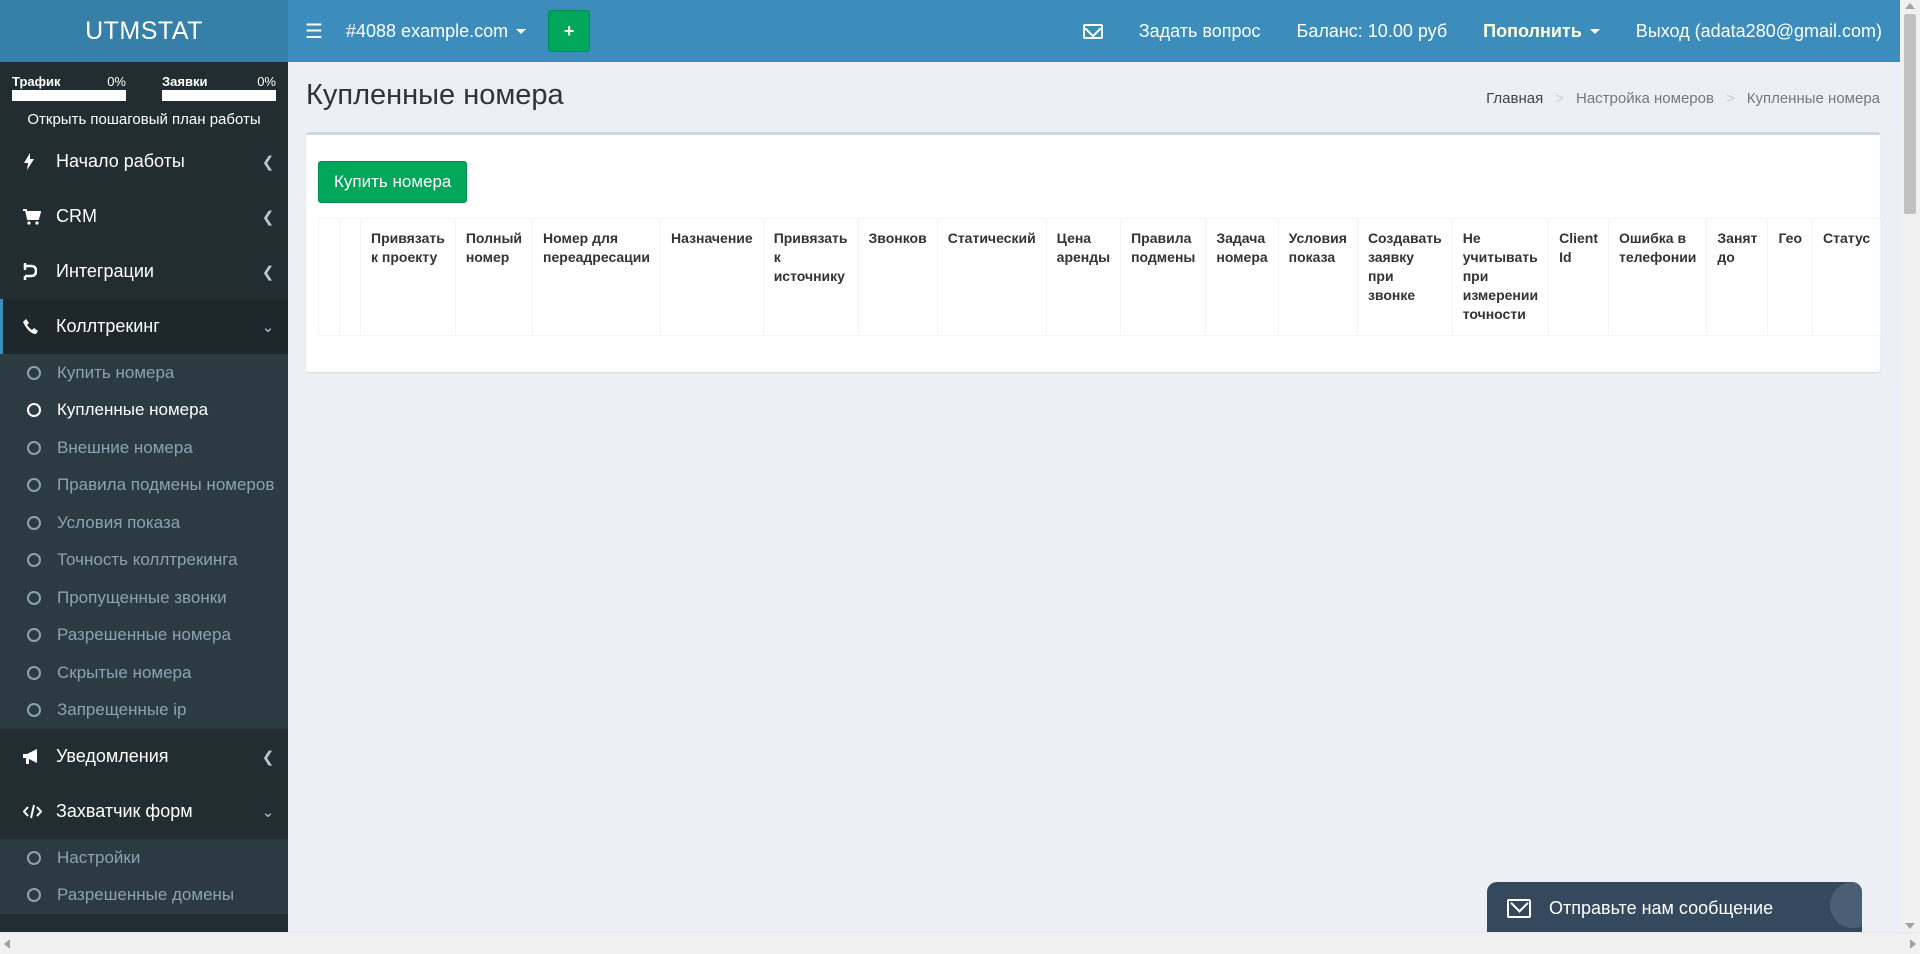  I want to click on vertical-scroll-thumb, so click(1910, 114).